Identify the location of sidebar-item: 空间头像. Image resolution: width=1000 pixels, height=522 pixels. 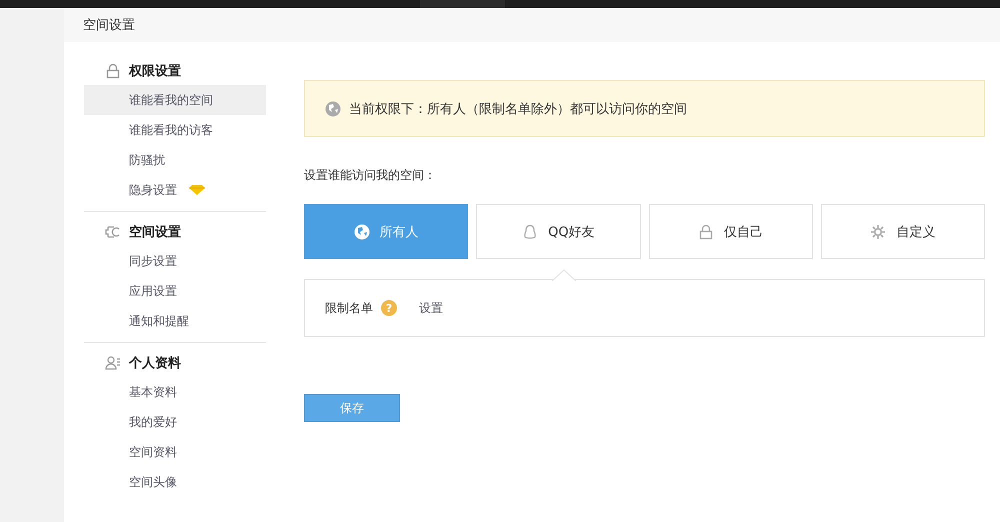
(175, 482).